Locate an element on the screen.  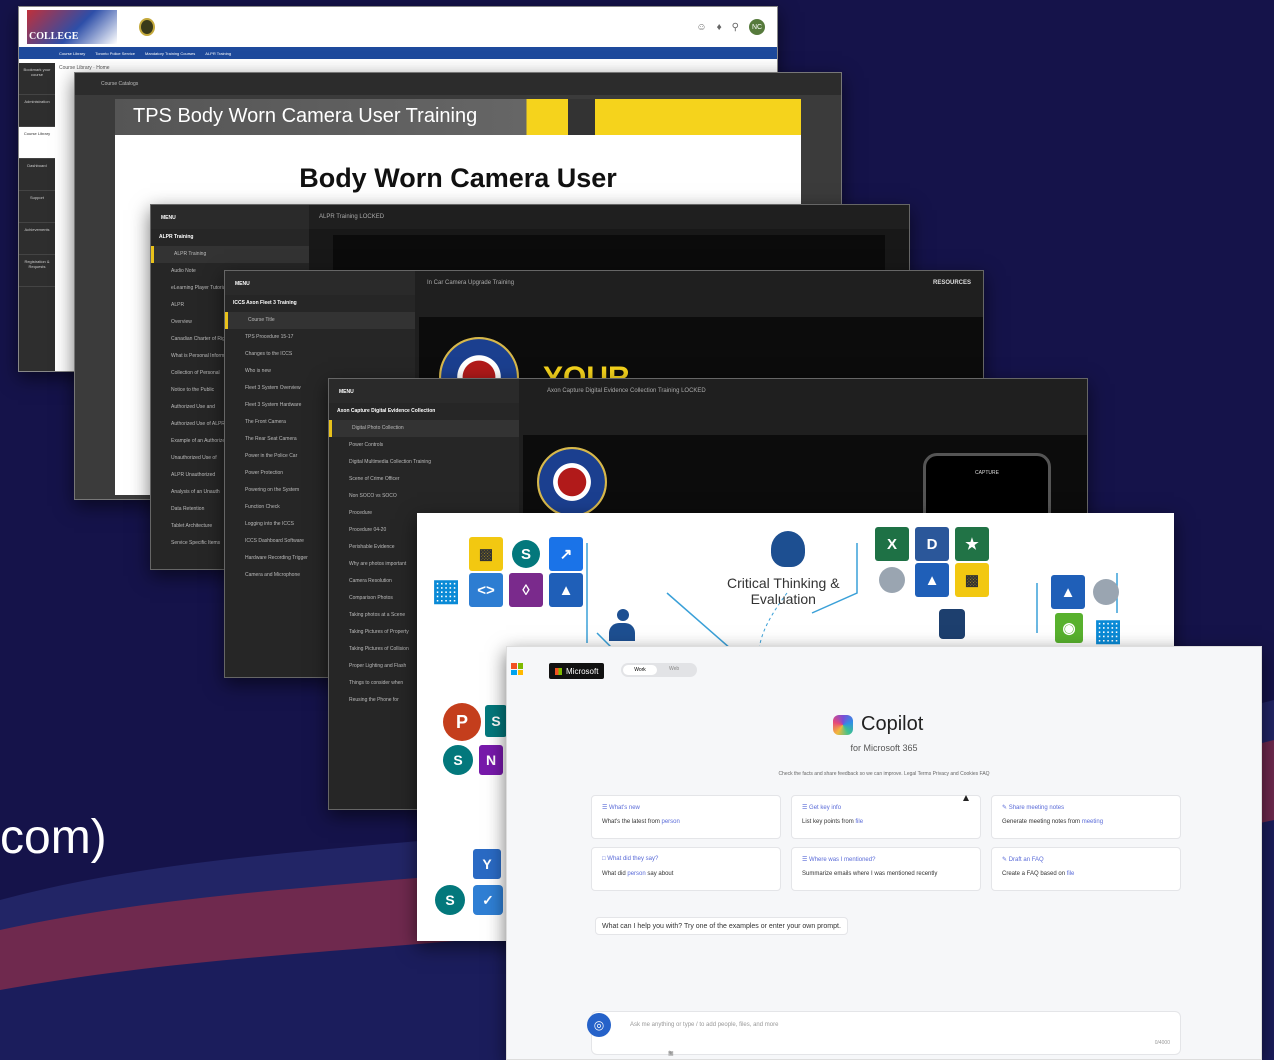
center-label-line: Critical Thinking & is located at coordinates (783, 583).